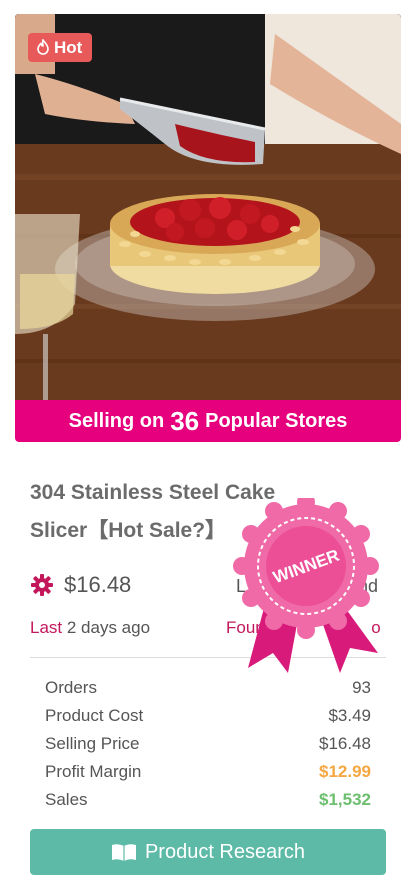 This screenshot has width=416, height=890. I want to click on winner-ribbon-icon: WINNER, so click(306, 585).